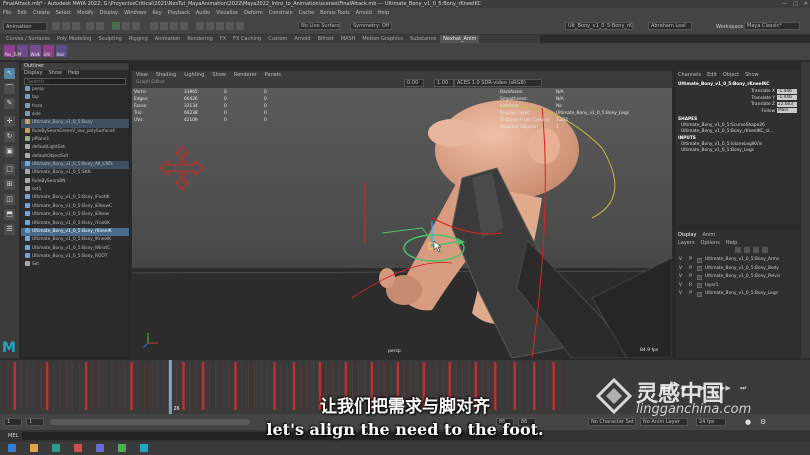 This screenshot has width=810, height=455. Describe the element at coordinates (414, 83) in the screenshot. I see `exposure-field: 0.00` at that location.